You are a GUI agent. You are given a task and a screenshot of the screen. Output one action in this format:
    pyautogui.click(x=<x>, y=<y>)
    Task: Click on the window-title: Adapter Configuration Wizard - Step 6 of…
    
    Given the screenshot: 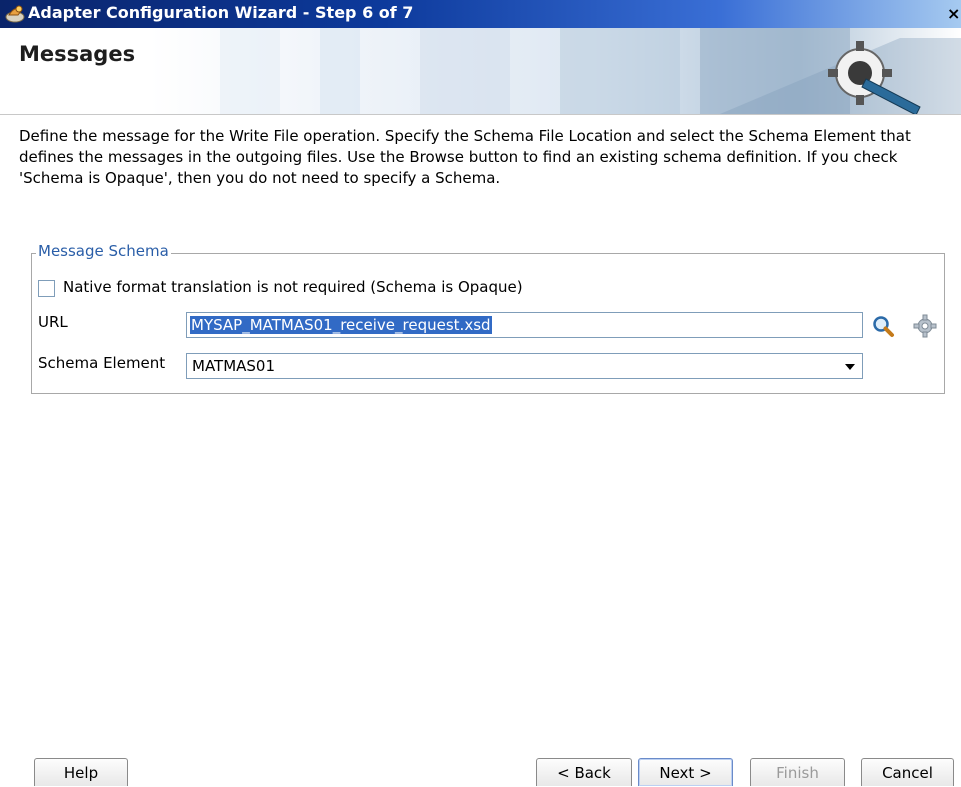 What is the action you would take?
    pyautogui.click(x=221, y=12)
    